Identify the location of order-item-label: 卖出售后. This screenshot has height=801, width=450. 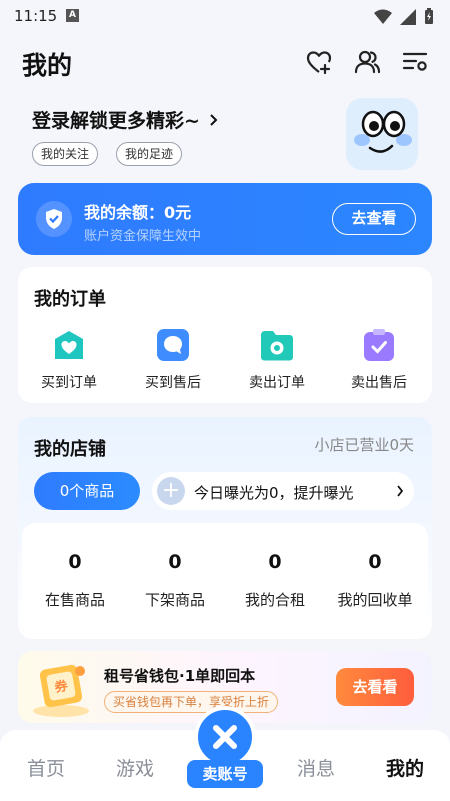
(379, 383).